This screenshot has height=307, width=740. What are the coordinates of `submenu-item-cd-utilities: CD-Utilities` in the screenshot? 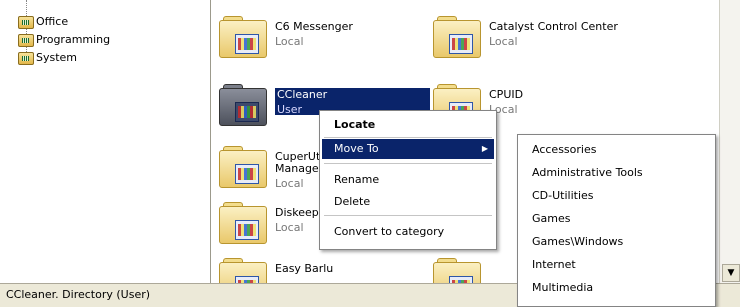 It's located at (563, 196).